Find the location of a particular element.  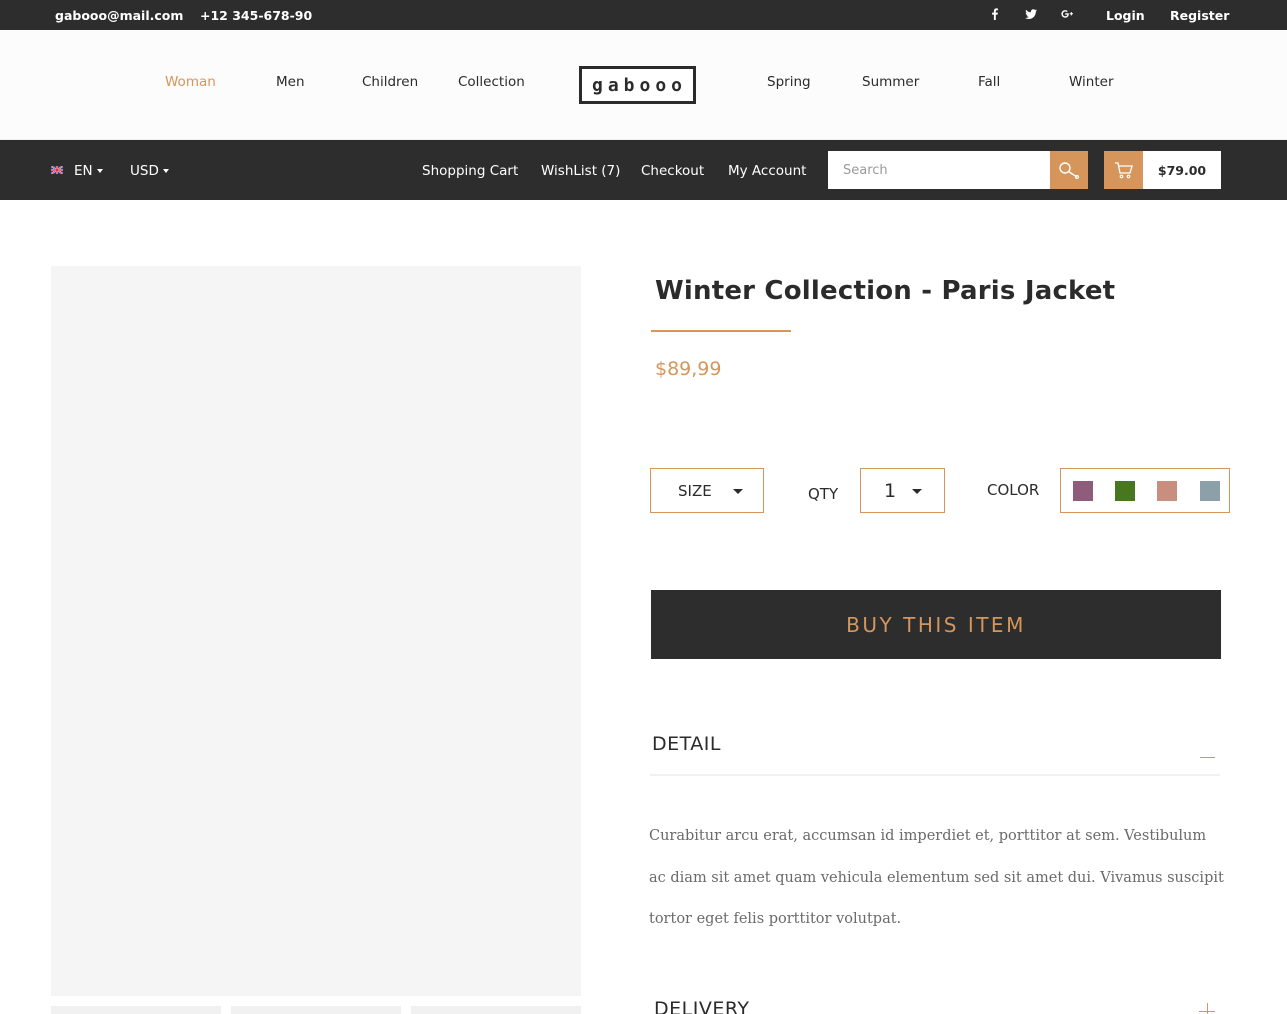

twitter-icon is located at coordinates (1031, 14).